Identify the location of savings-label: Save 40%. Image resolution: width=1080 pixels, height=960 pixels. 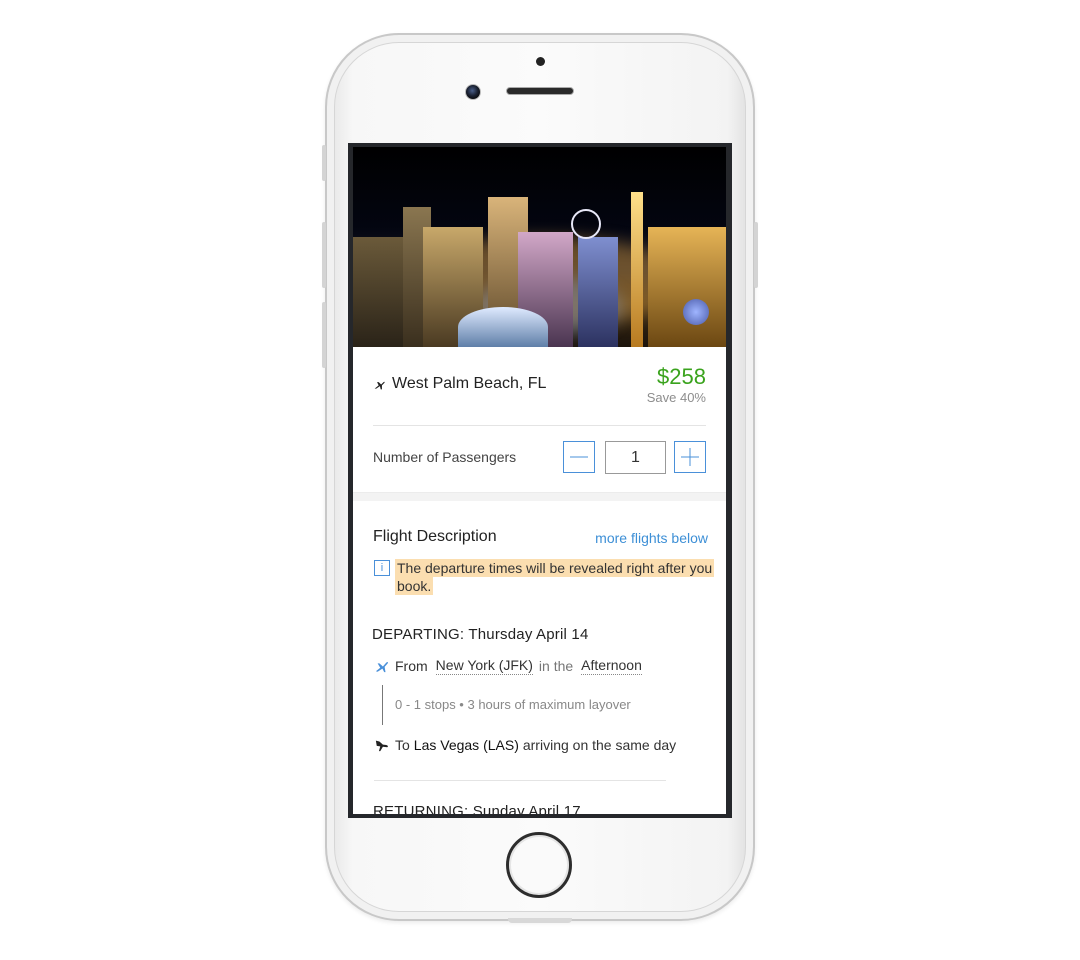
(676, 397).